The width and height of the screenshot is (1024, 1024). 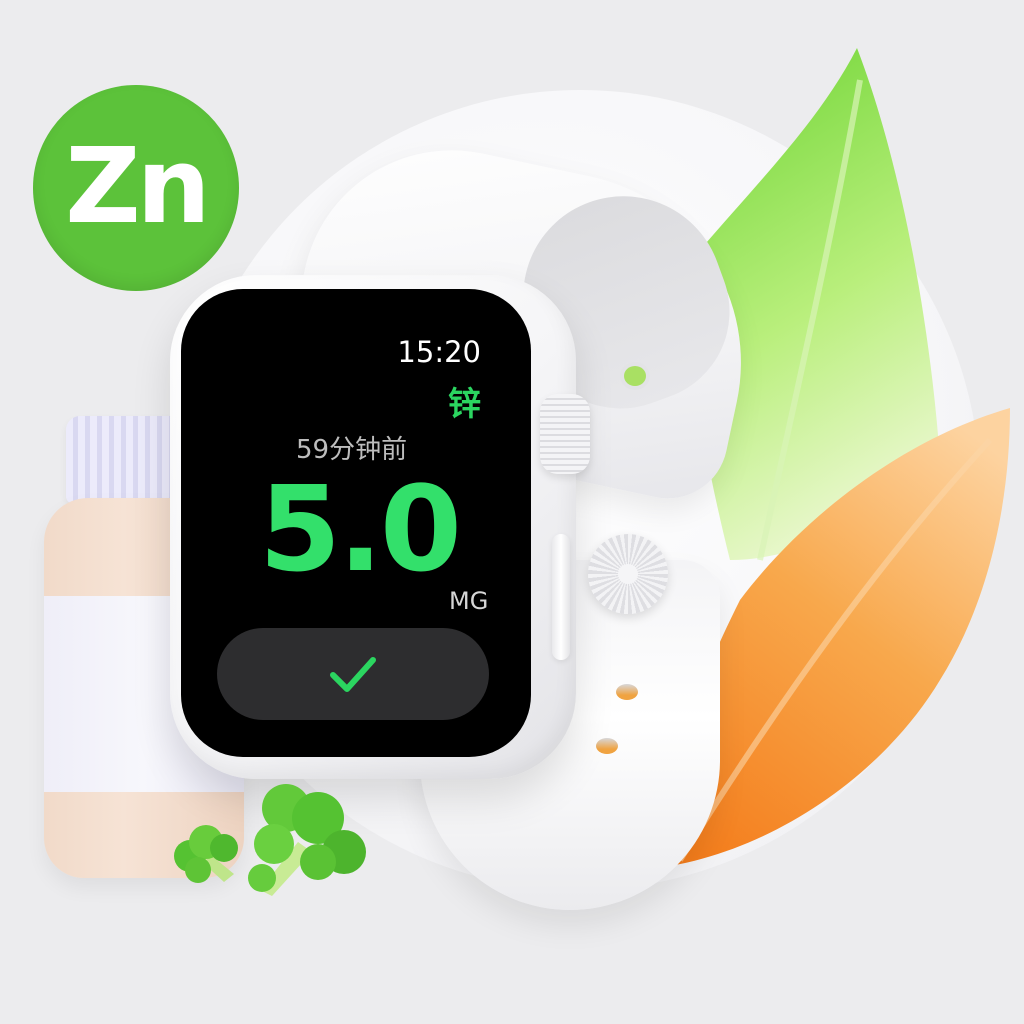 What do you see at coordinates (565, 434) in the screenshot?
I see `digital-crown` at bounding box center [565, 434].